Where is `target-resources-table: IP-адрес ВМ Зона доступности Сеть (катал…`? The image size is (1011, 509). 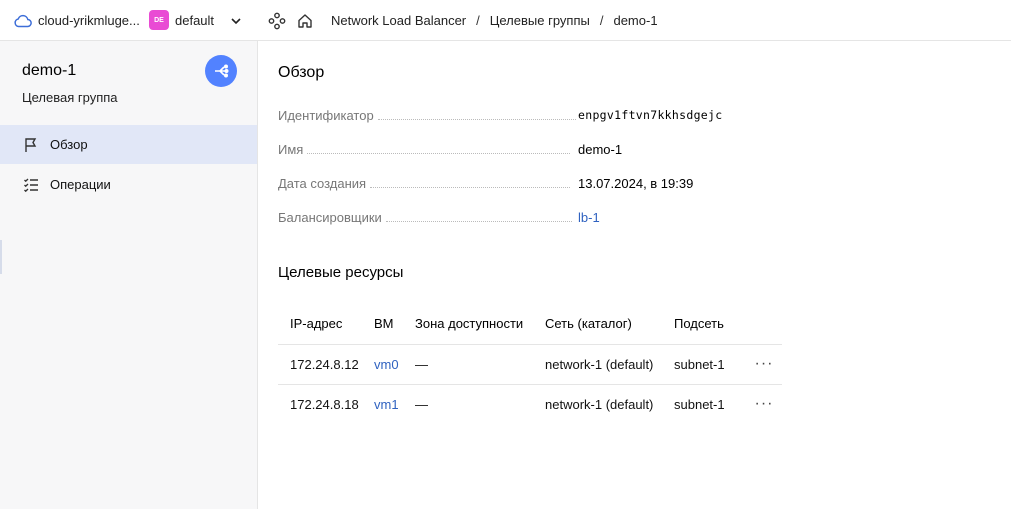
target-resources-table: IP-адрес ВМ Зона доступности Сеть (катал… is located at coordinates (530, 363).